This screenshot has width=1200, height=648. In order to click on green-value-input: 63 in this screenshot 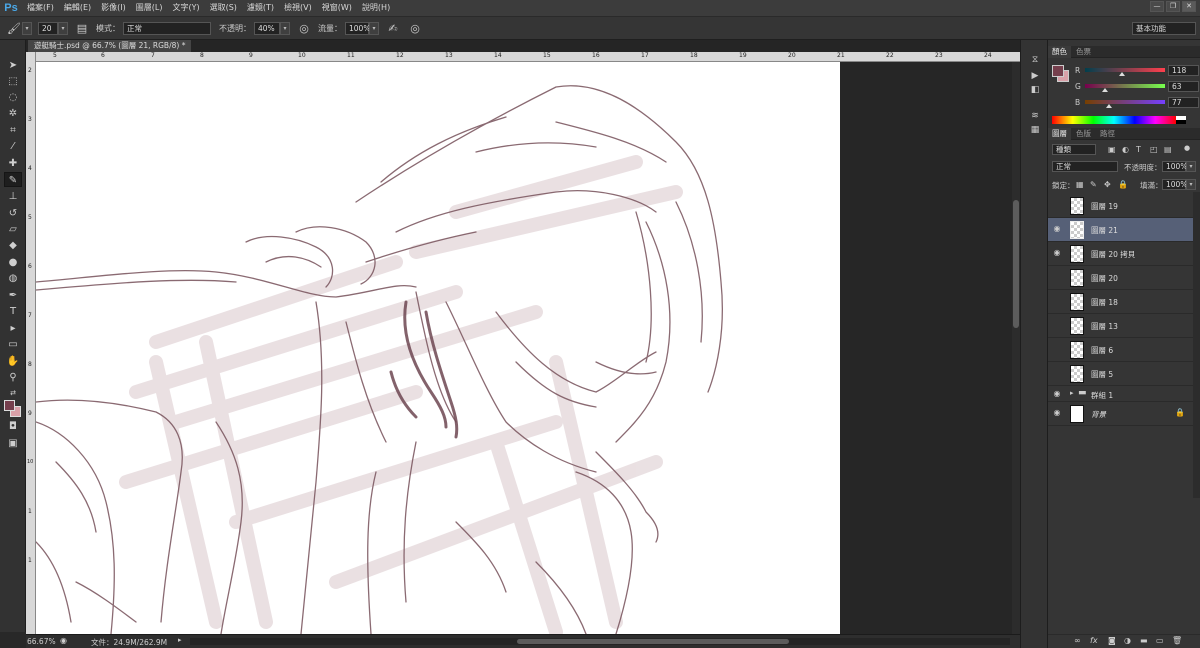, I will do `click(1183, 86)`.